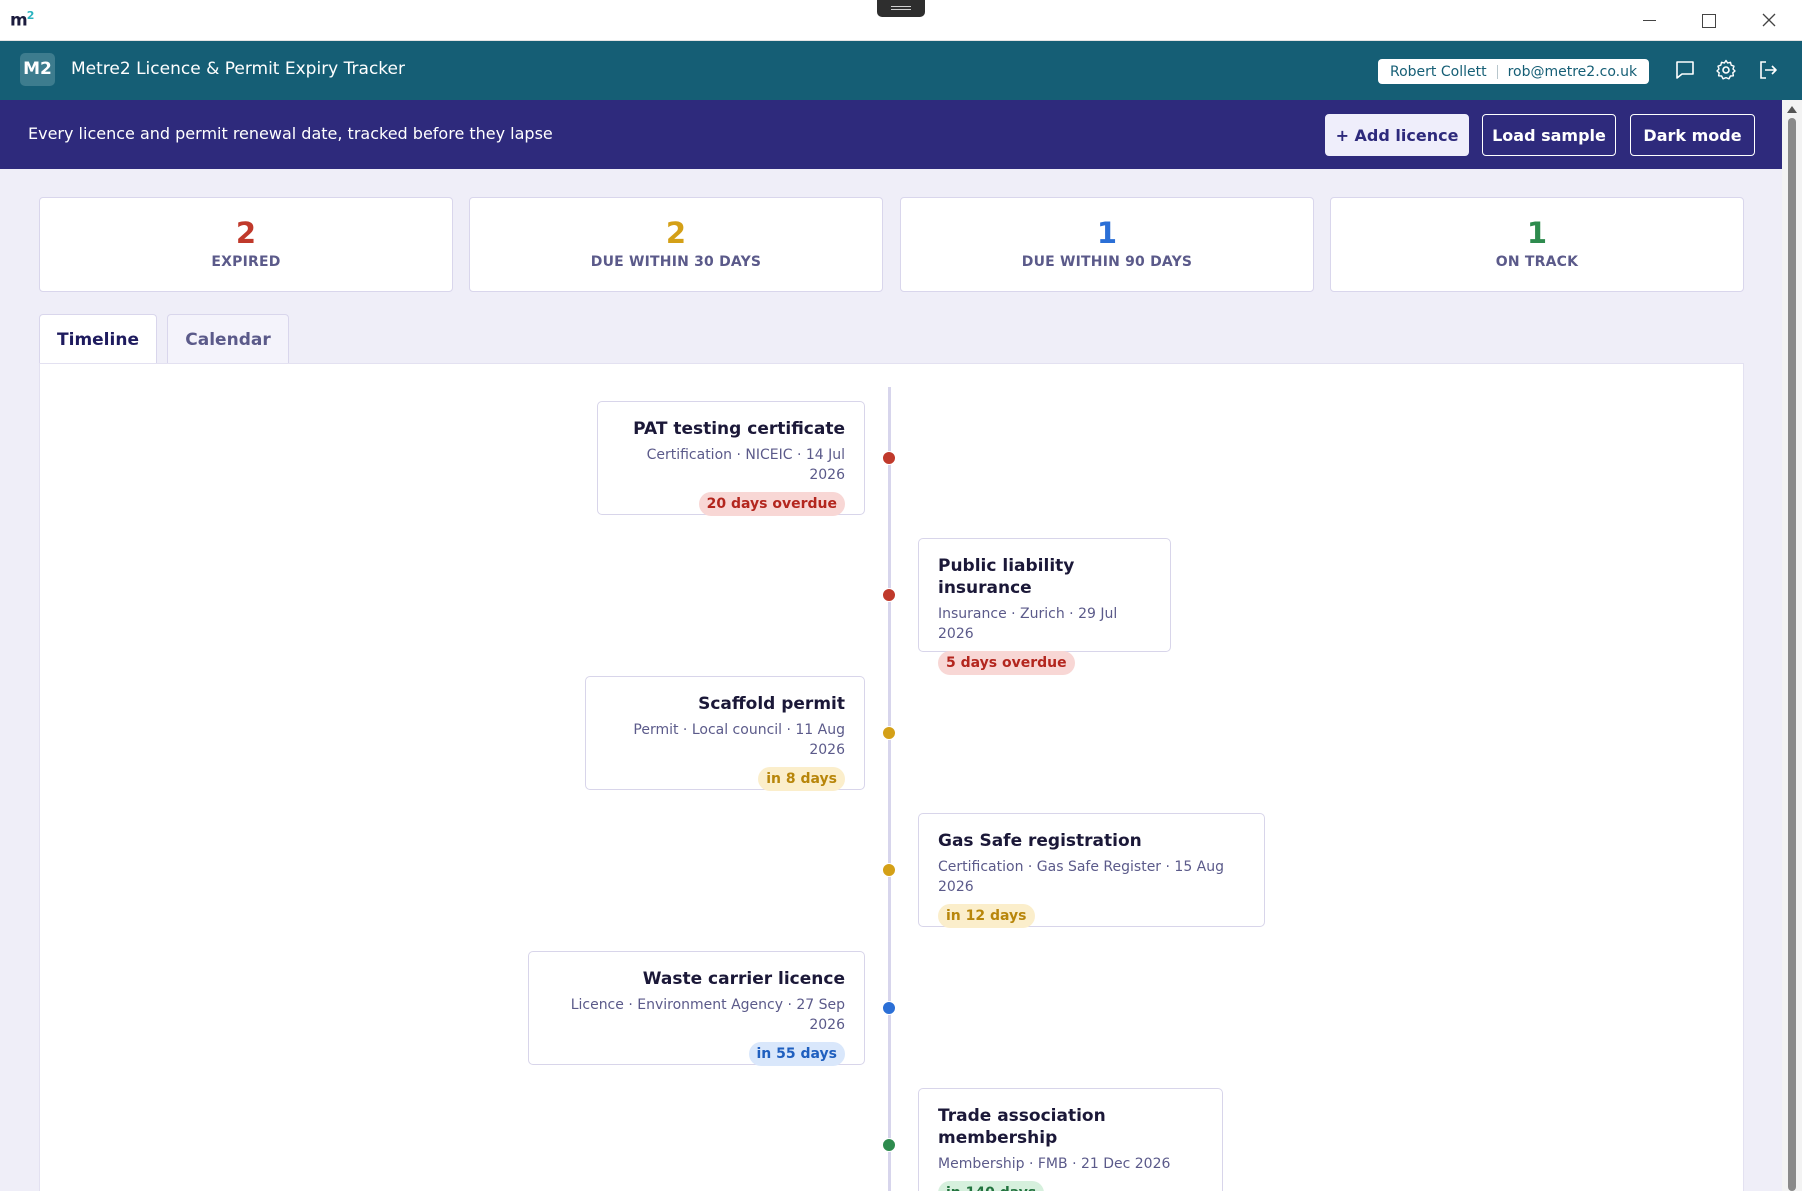 The width and height of the screenshot is (1802, 1191). I want to click on licence-title: Scaffold permit, so click(771, 704).